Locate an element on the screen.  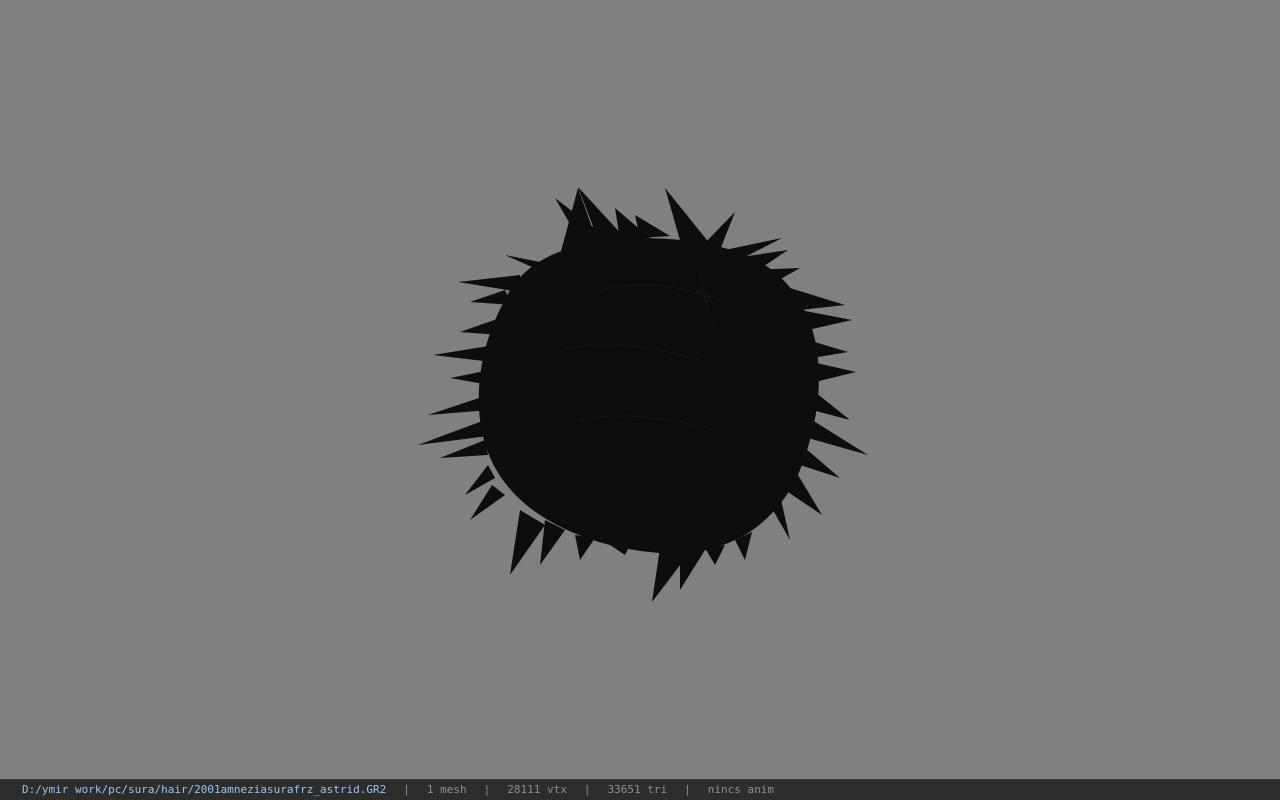
triangle-count: 33651 tri is located at coordinates (637, 789).